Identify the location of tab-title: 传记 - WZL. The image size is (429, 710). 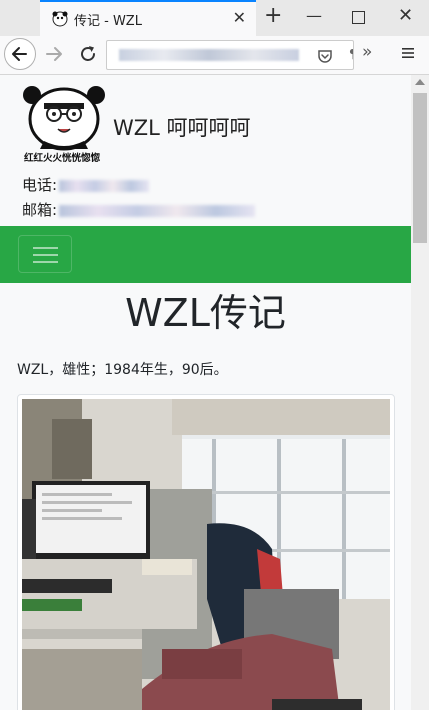
(108, 21).